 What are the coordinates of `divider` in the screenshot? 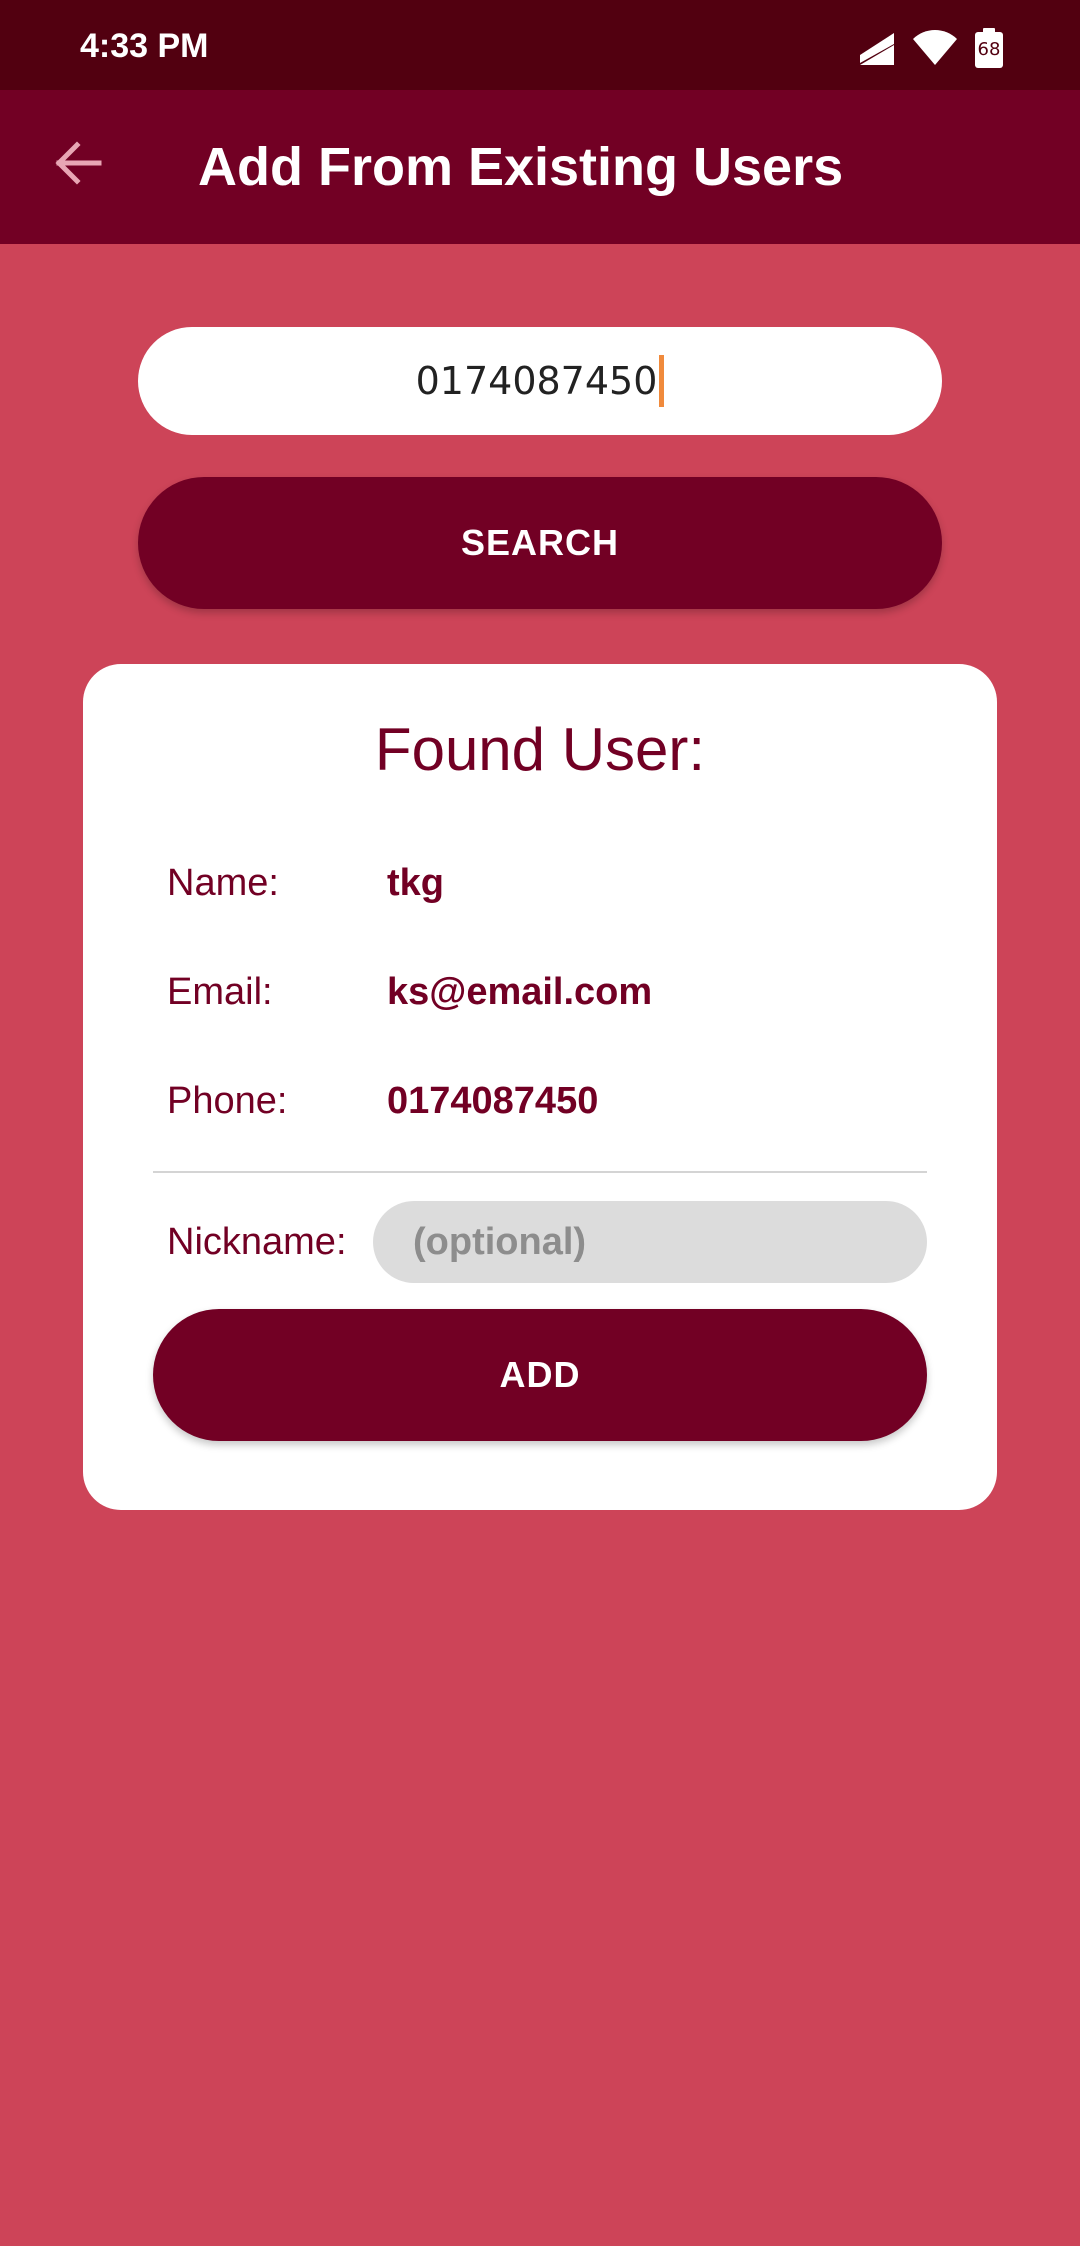 It's located at (540, 1172).